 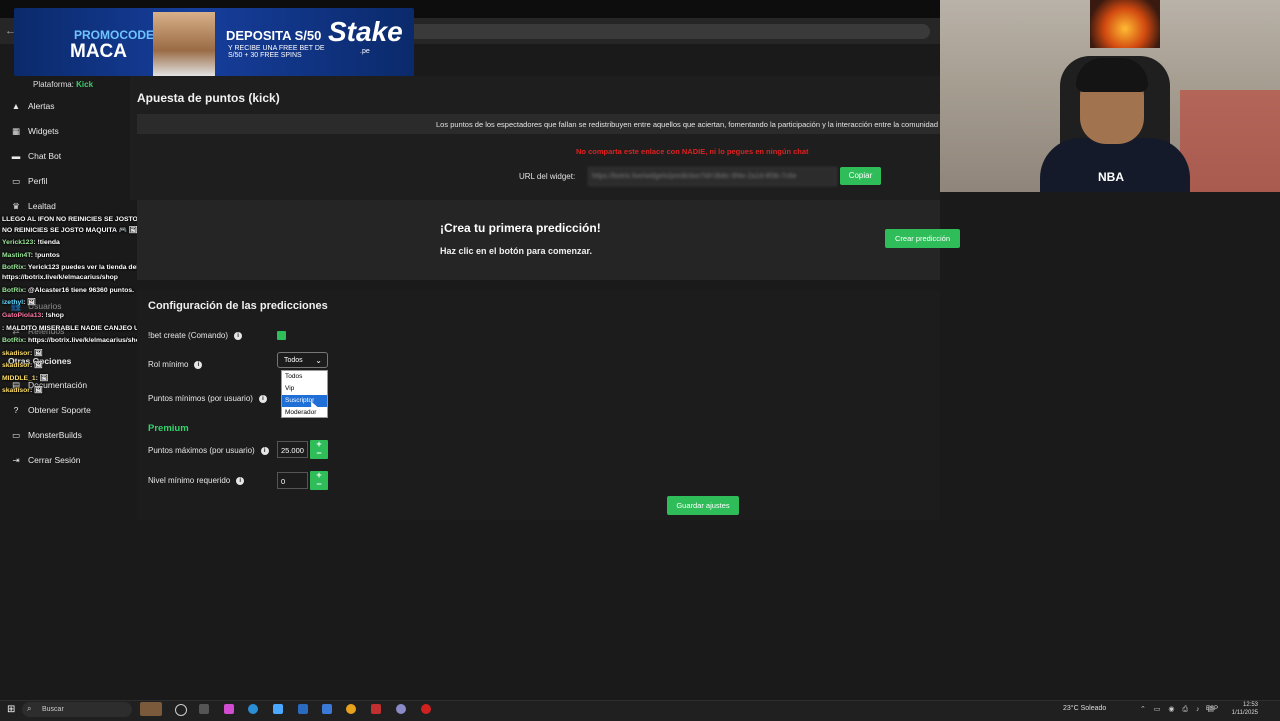 What do you see at coordinates (208, 450) in the screenshot?
I see `max-points-label: Puntos máximos (por usuario) i` at bounding box center [208, 450].